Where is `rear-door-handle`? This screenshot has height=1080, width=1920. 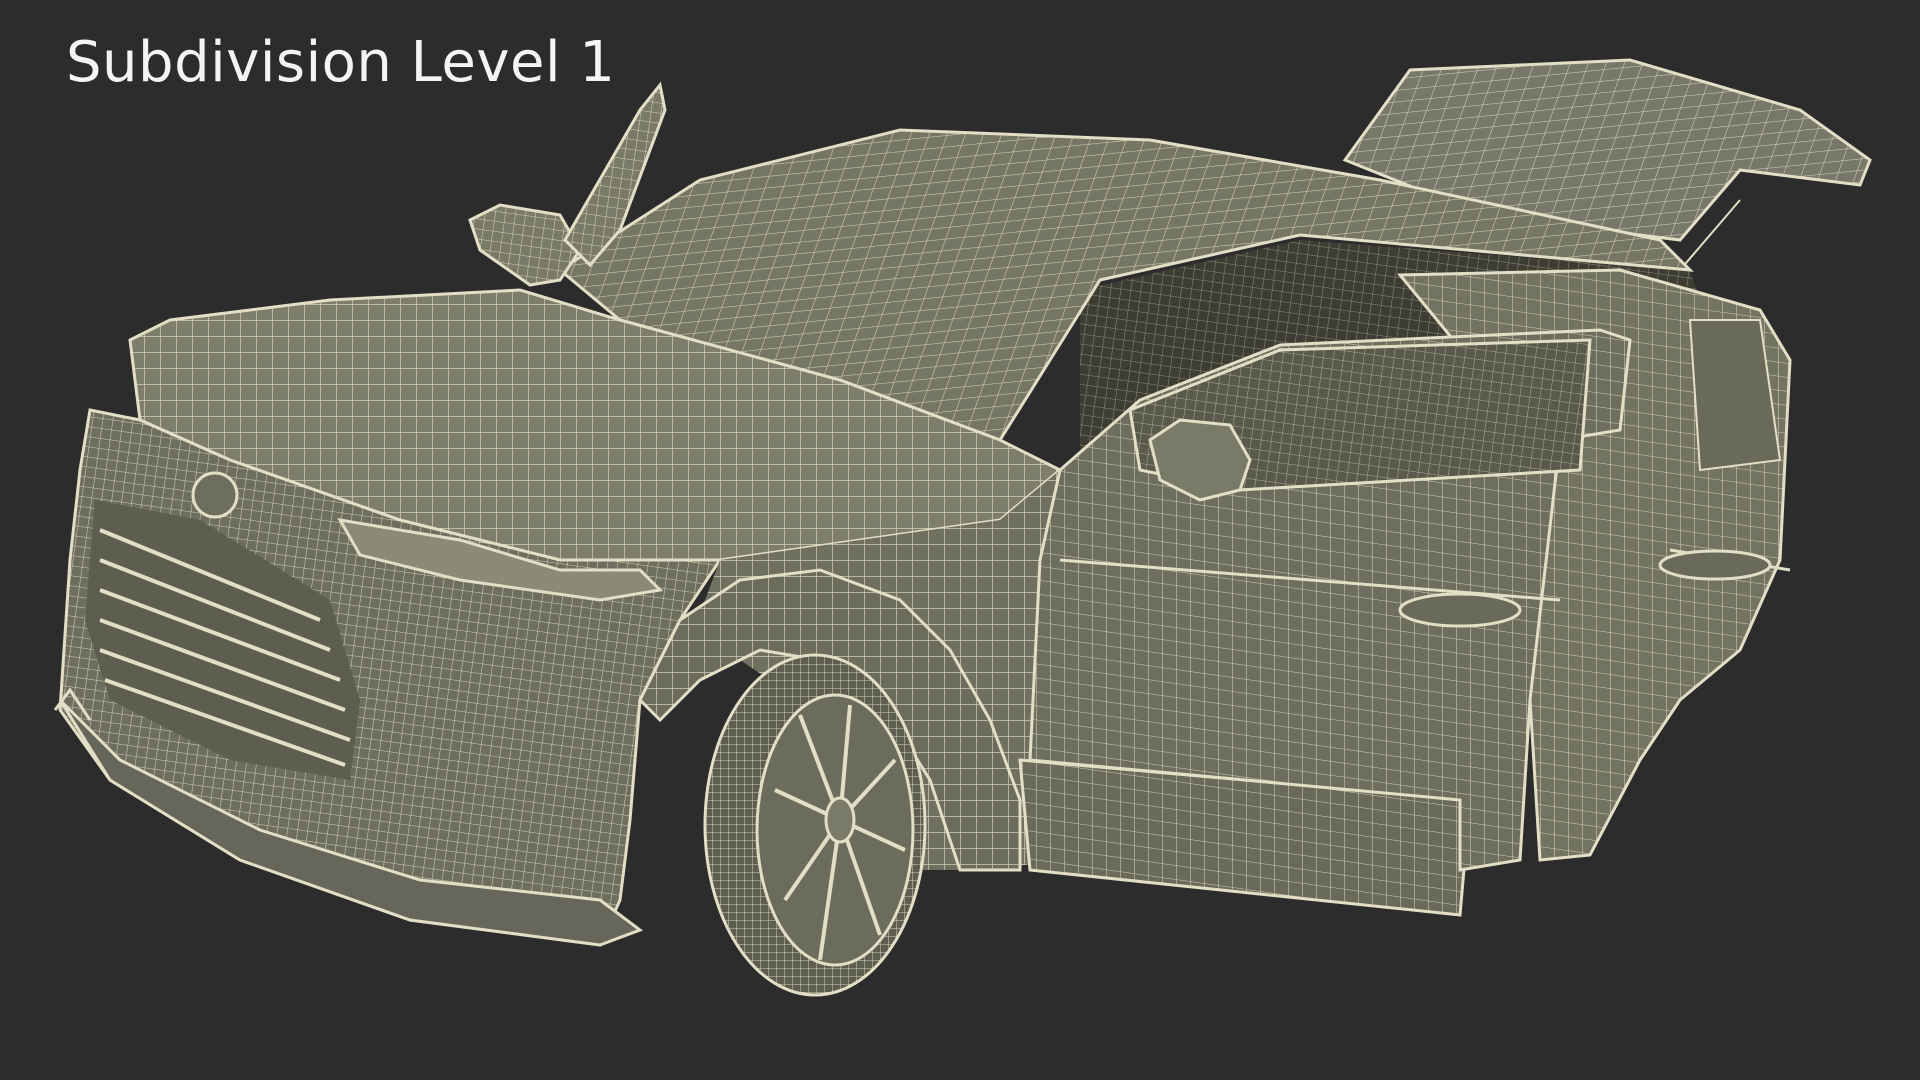 rear-door-handle is located at coordinates (1715, 565).